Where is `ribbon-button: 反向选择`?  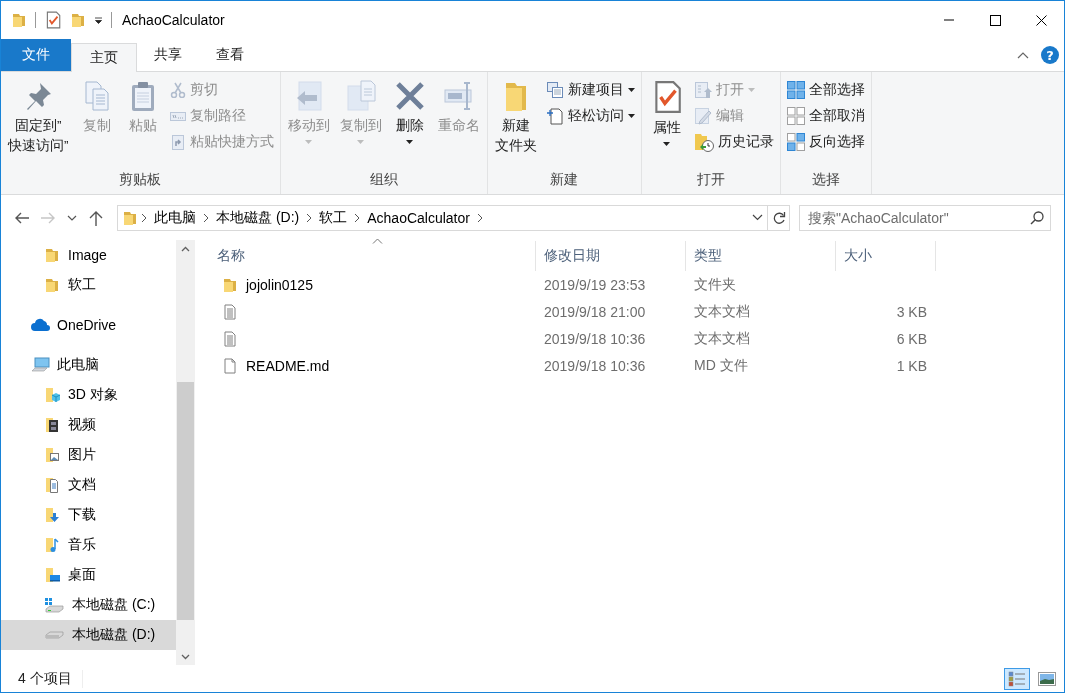 ribbon-button: 反向选择 is located at coordinates (825, 142).